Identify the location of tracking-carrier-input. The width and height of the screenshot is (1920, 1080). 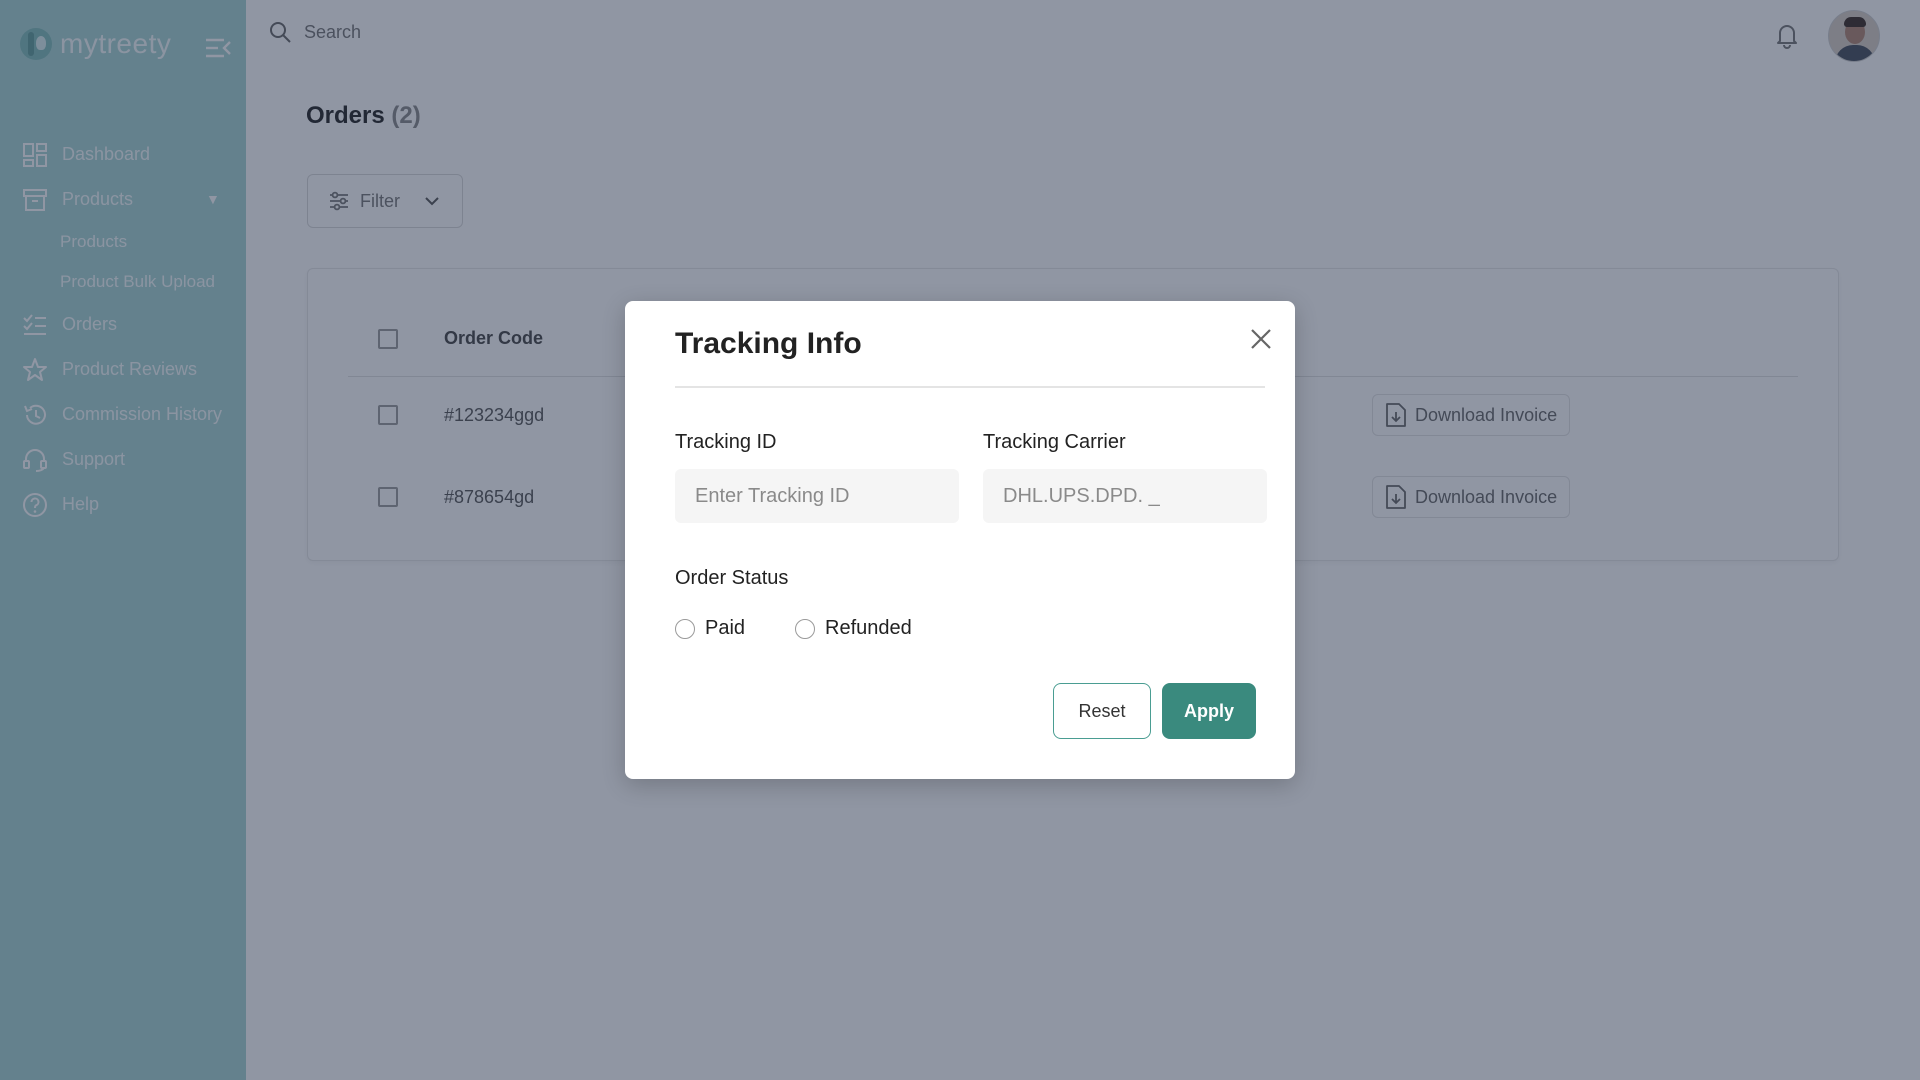
(1125, 496).